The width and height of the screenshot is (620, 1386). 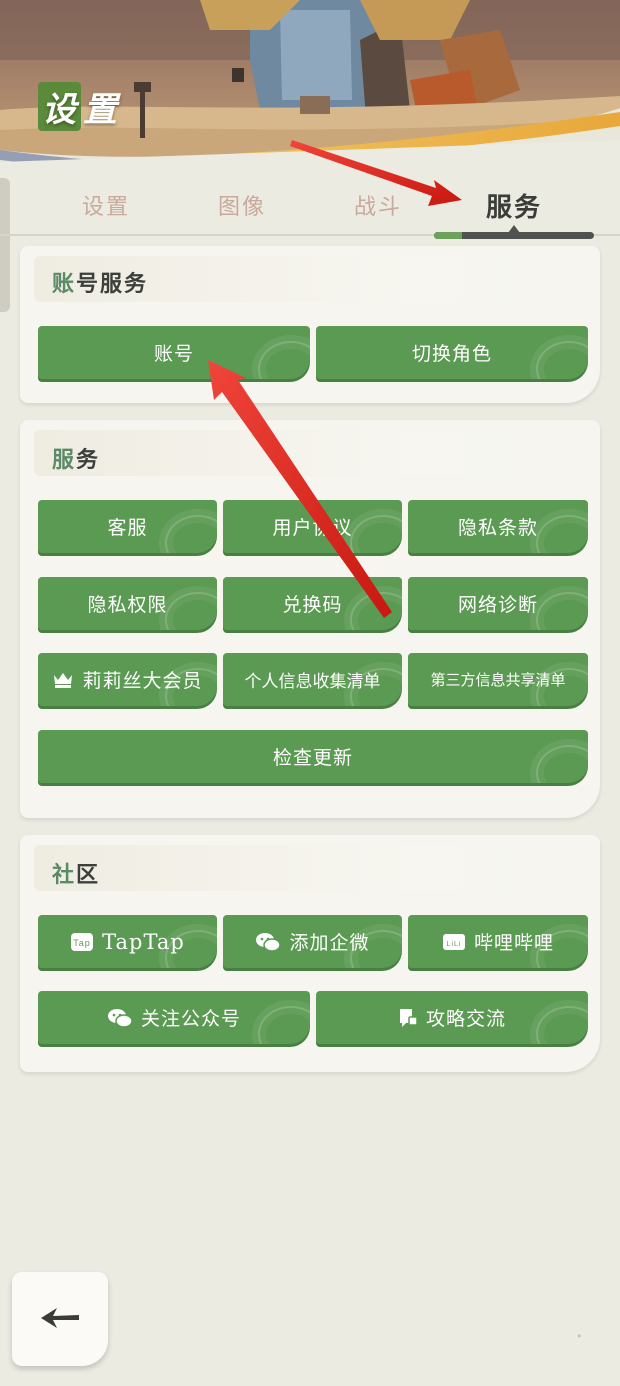 What do you see at coordinates (127, 679) in the screenshot?
I see `lilith-membership-button: 莉莉丝大会员` at bounding box center [127, 679].